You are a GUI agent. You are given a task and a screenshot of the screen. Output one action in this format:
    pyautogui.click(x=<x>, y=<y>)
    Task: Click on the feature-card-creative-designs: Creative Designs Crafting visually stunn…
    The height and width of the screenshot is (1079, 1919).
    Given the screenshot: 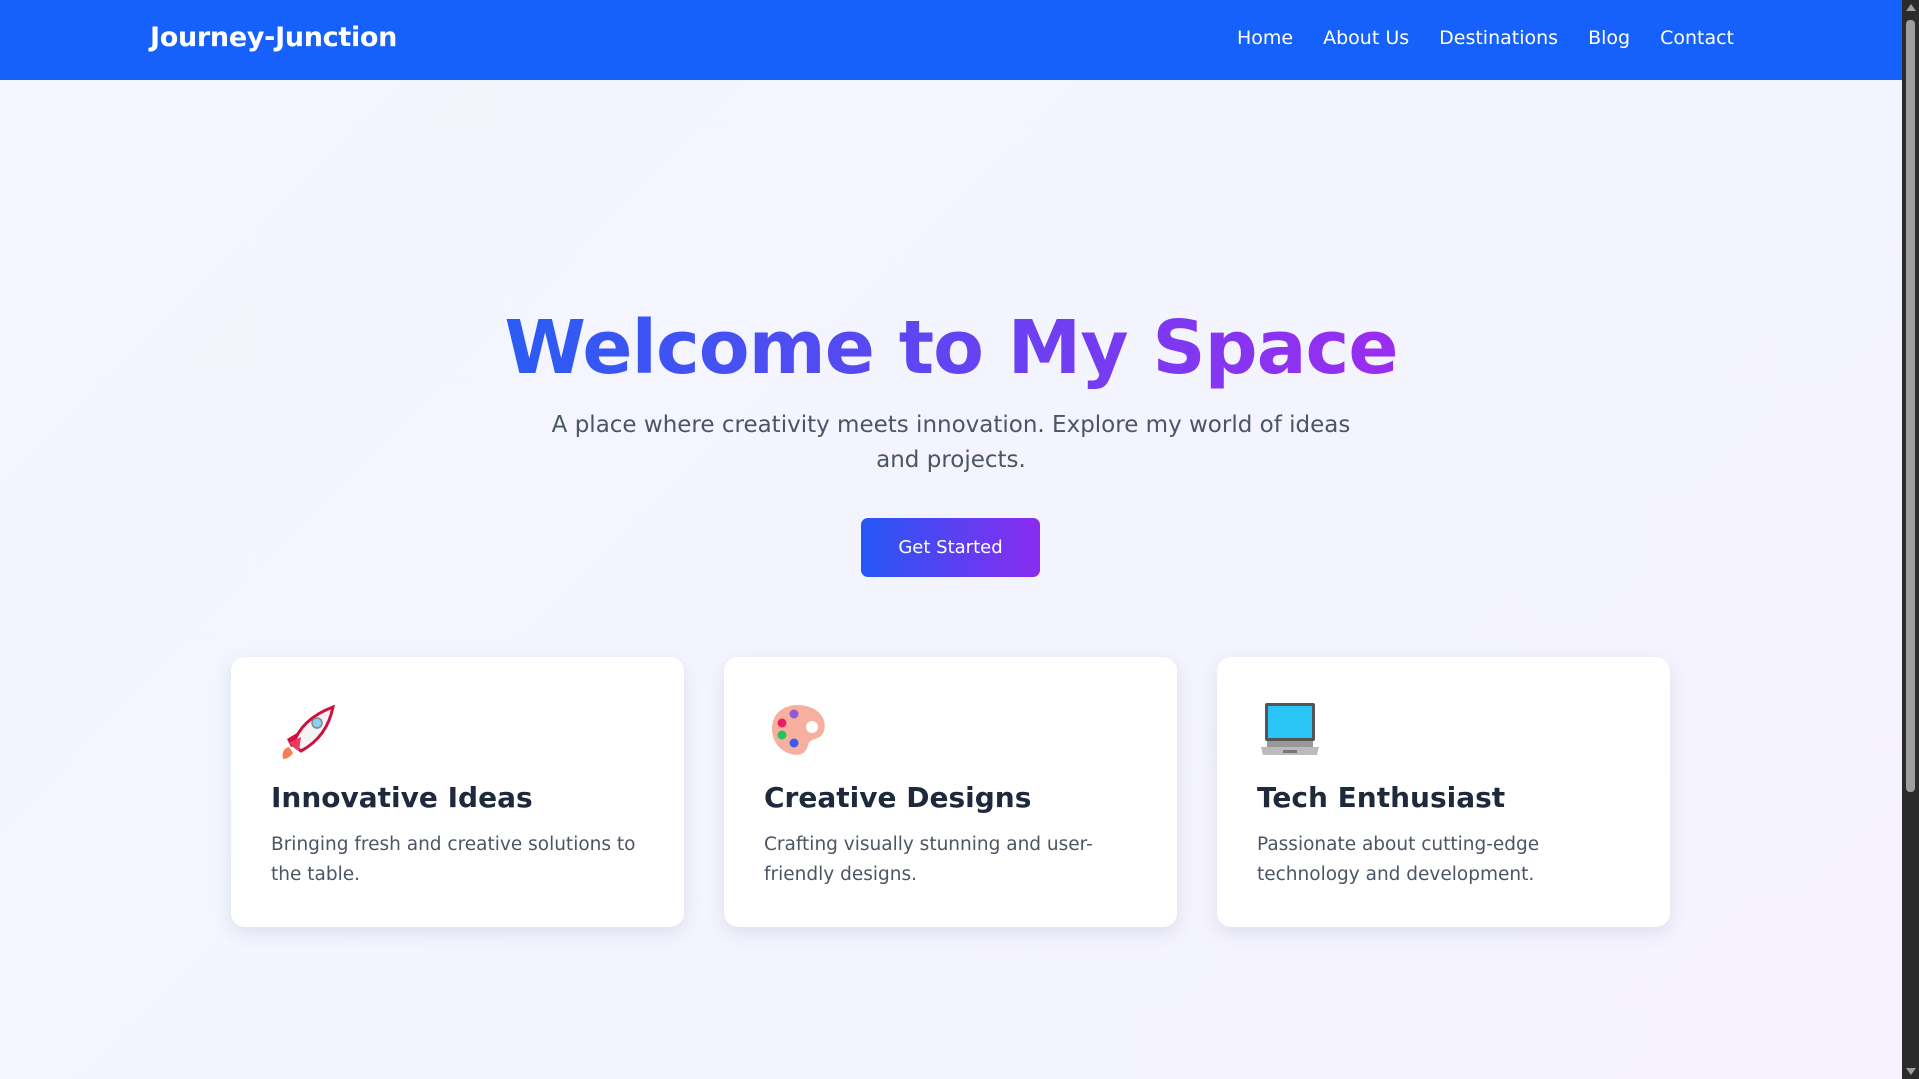 What is the action you would take?
    pyautogui.click(x=950, y=792)
    